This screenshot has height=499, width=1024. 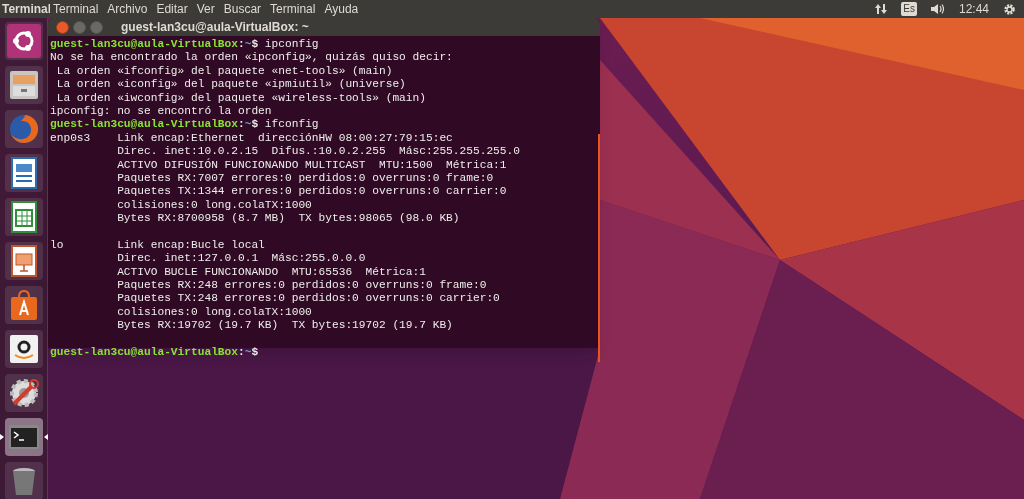 I want to click on output-line: ACTIVO BUCLE FUNCIONANDO MTU:65536 Métrica:1, so click(x=271, y=271).